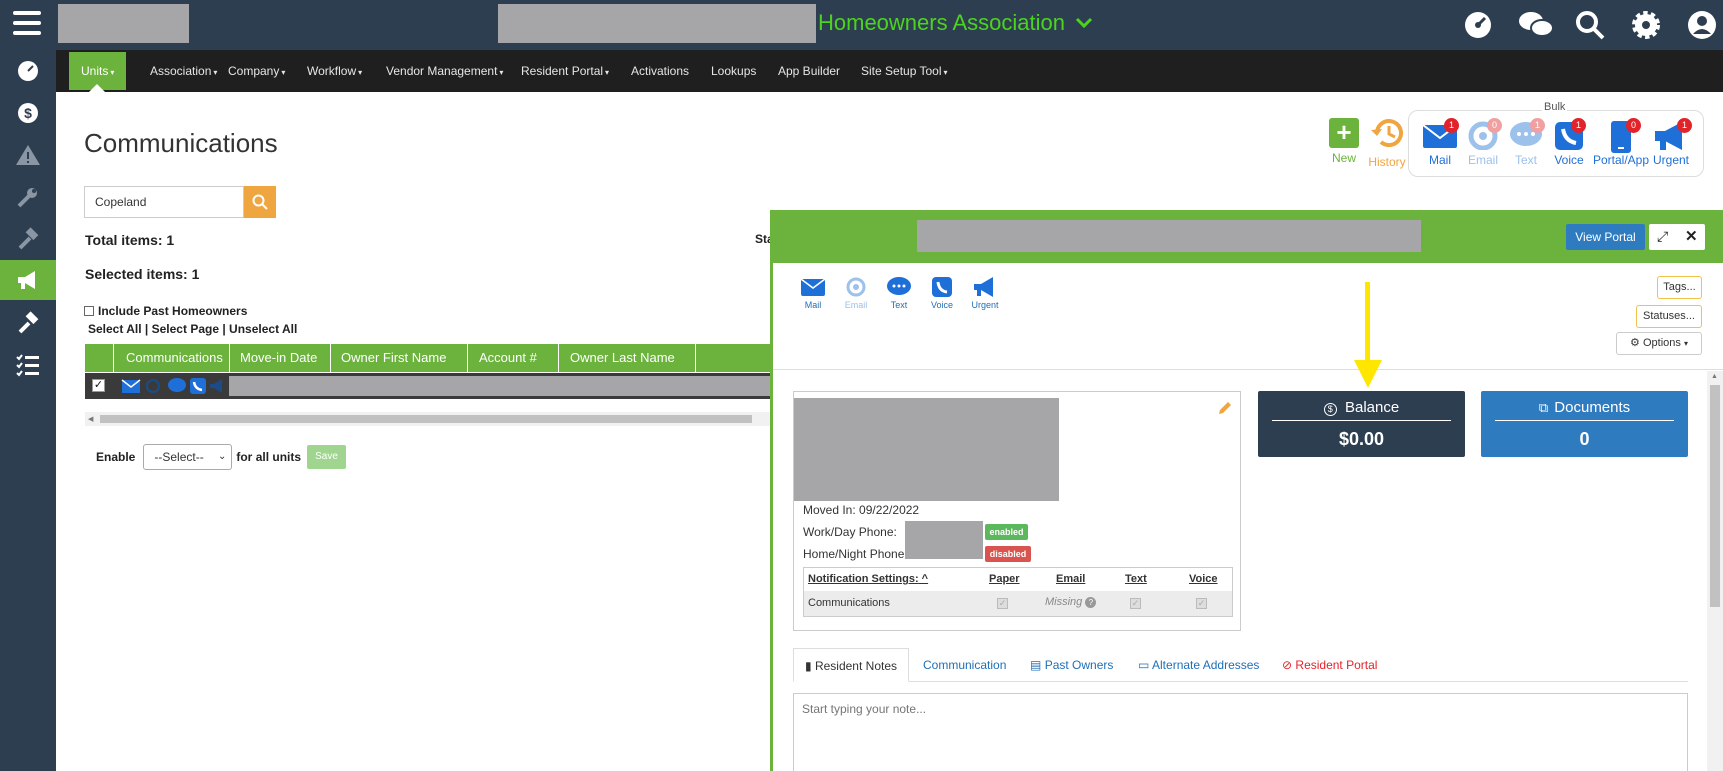 The image size is (1723, 771). I want to click on select-all-link: Select All, so click(115, 329).